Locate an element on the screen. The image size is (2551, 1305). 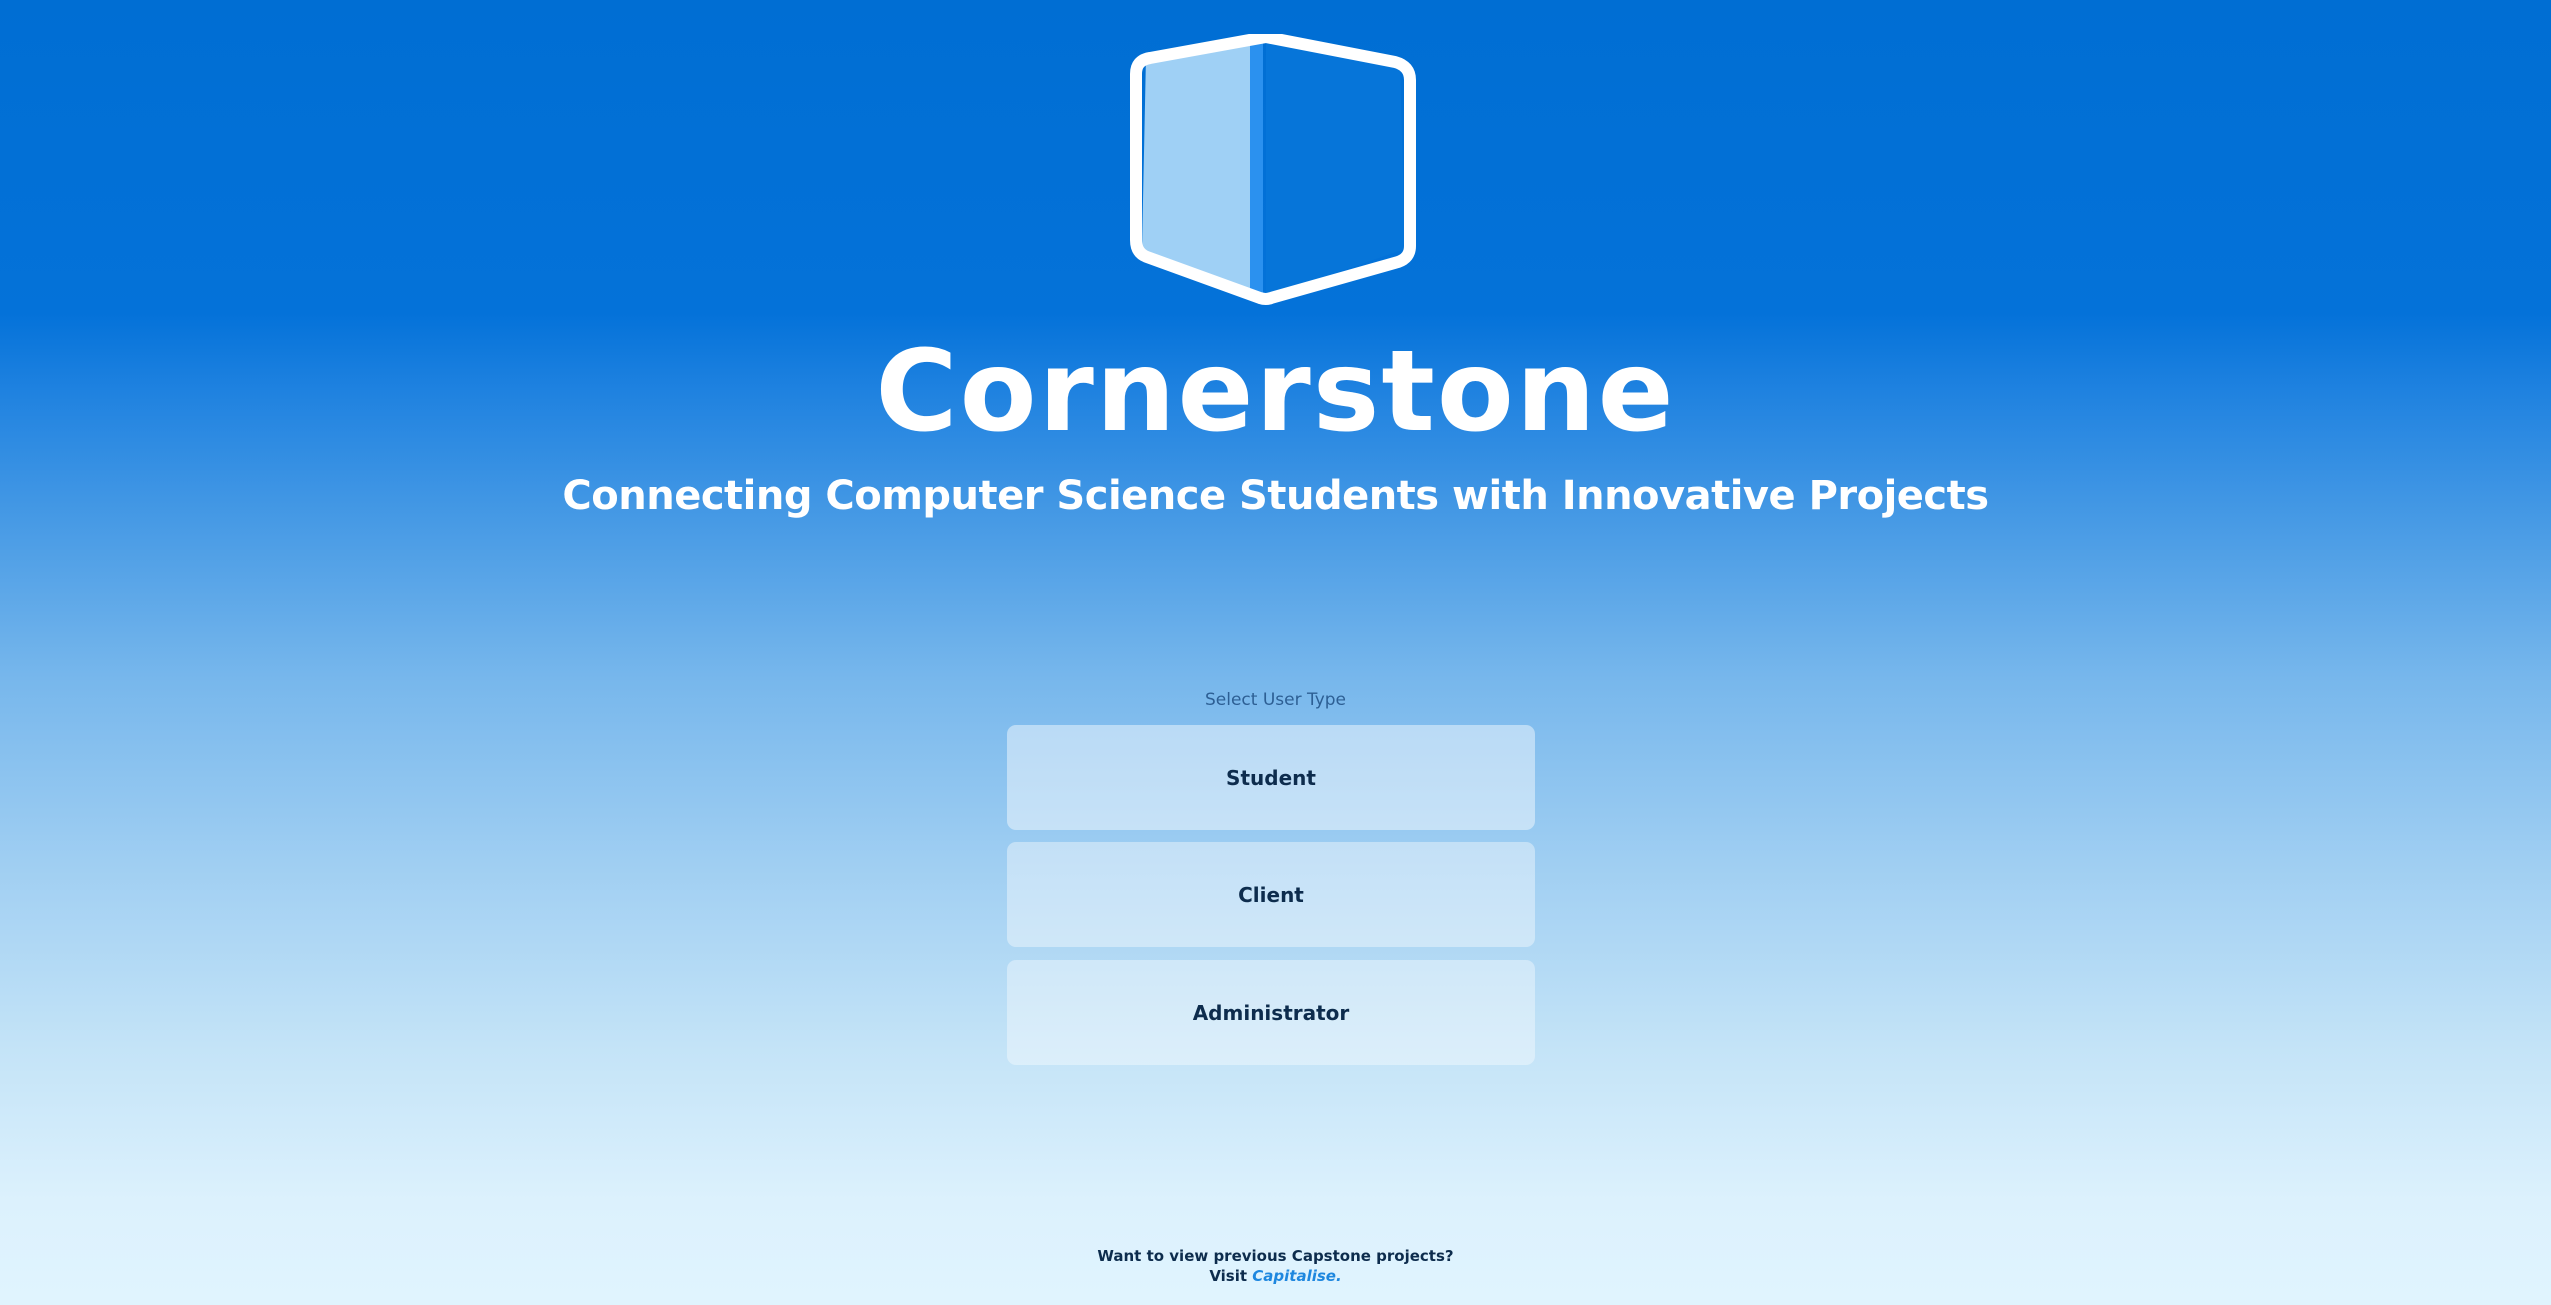
app-title: Cornerstone is located at coordinates (1275, 392).